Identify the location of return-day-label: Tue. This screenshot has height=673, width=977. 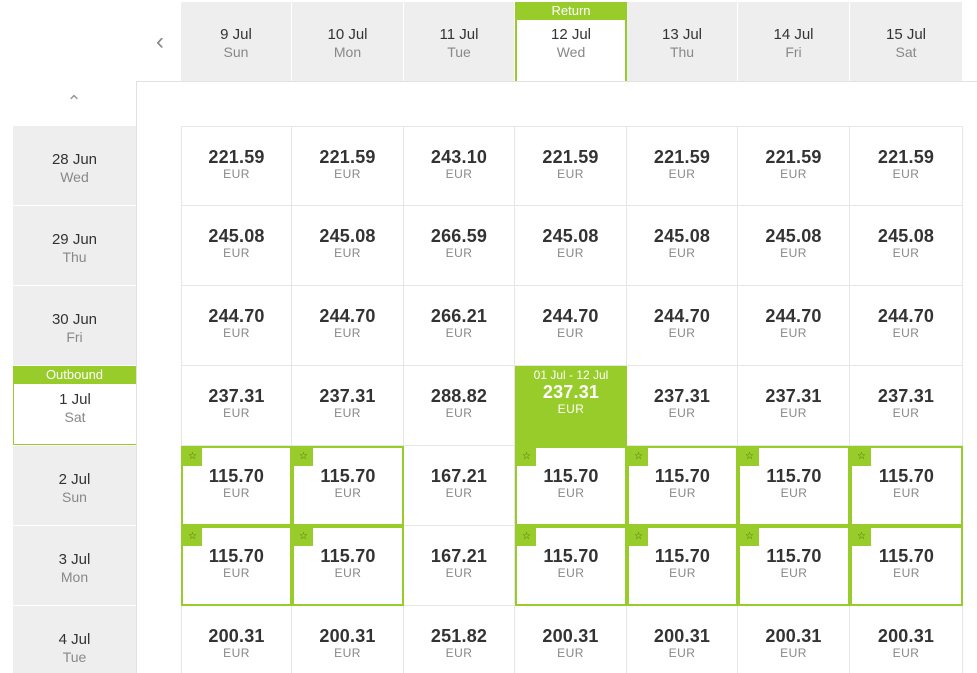
(459, 52).